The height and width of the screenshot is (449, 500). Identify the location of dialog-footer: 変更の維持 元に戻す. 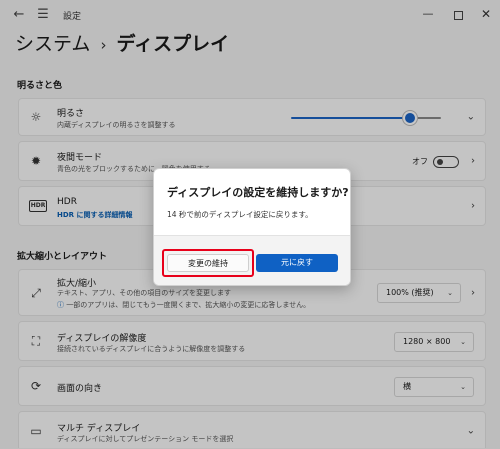
(252, 260).